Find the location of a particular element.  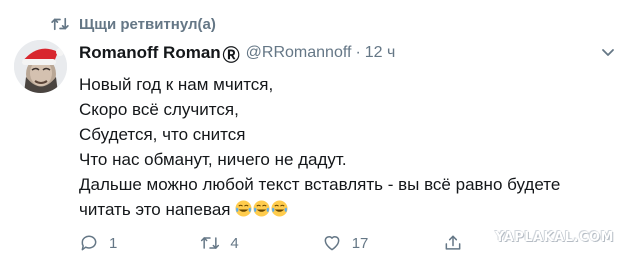

heart-icon is located at coordinates (332, 243).